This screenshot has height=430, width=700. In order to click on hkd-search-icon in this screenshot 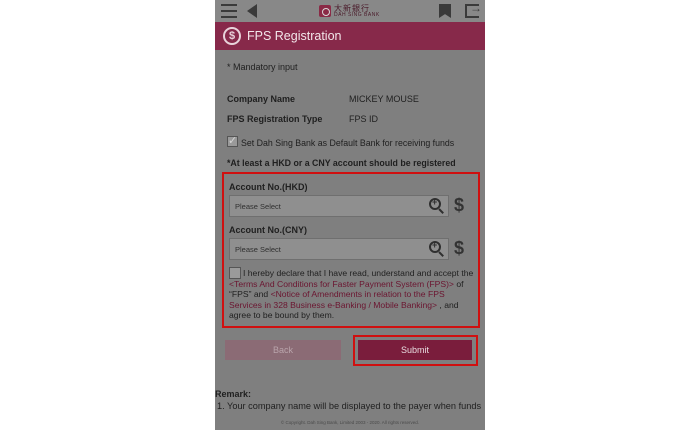, I will do `click(437, 205)`.